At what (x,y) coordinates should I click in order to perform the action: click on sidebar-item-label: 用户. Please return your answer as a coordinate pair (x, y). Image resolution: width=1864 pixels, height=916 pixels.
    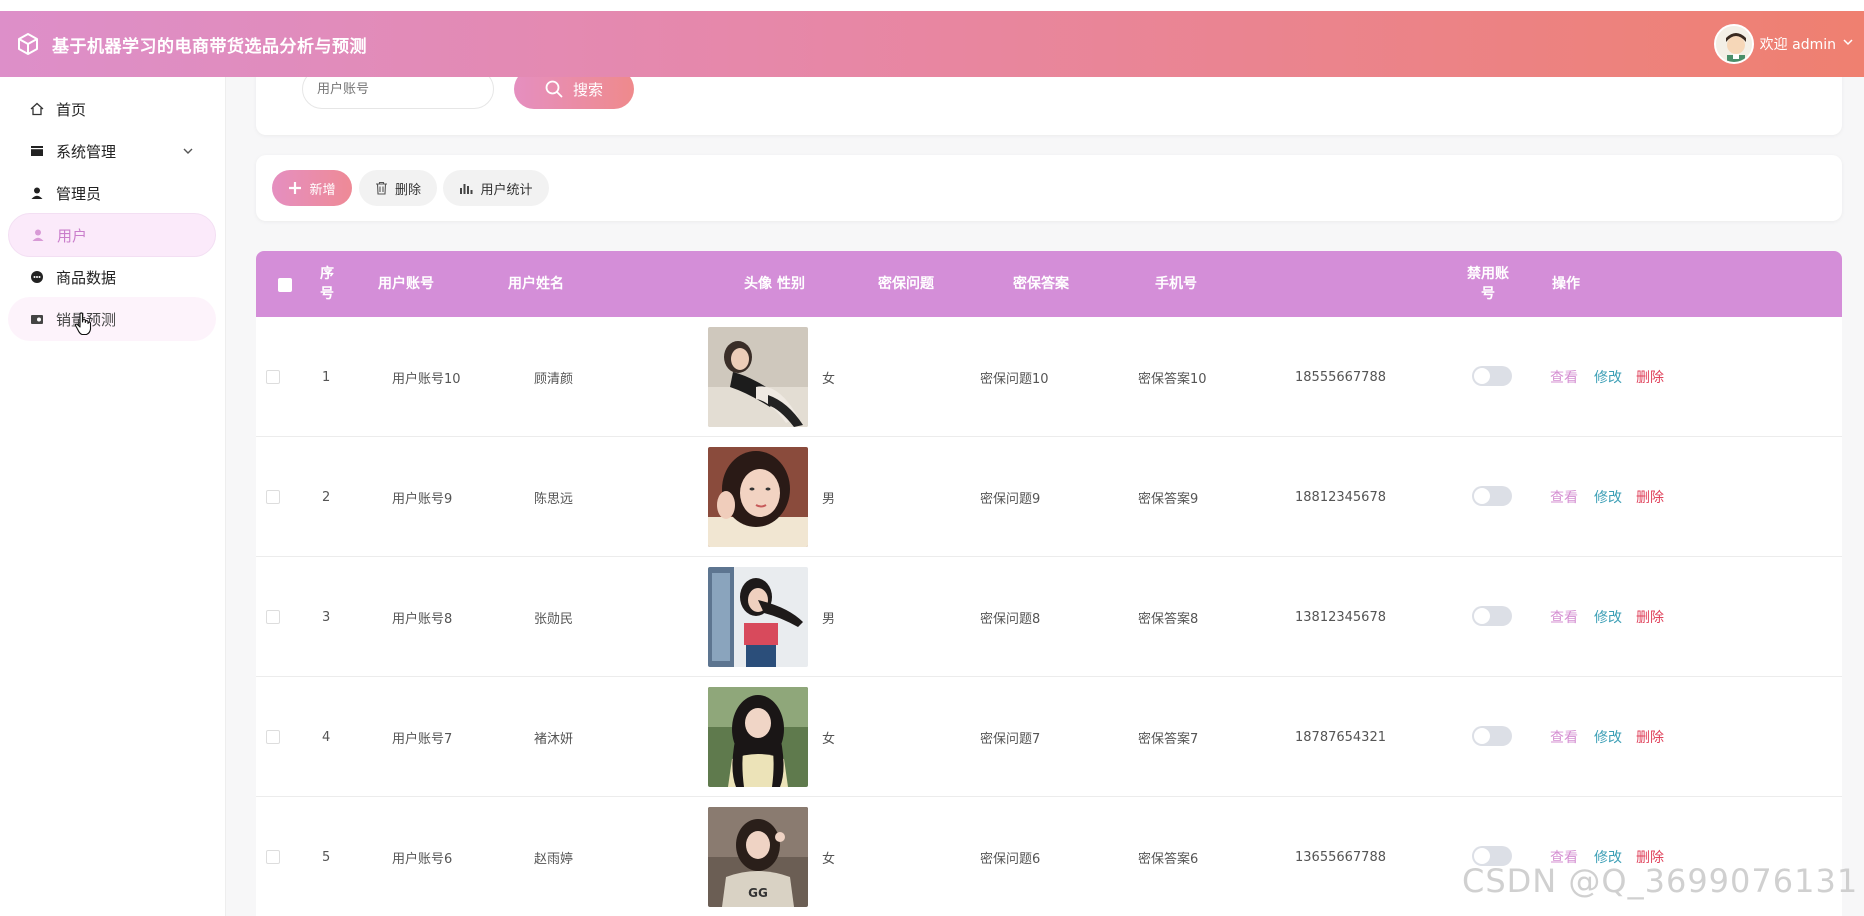
    Looking at the image, I should click on (72, 235).